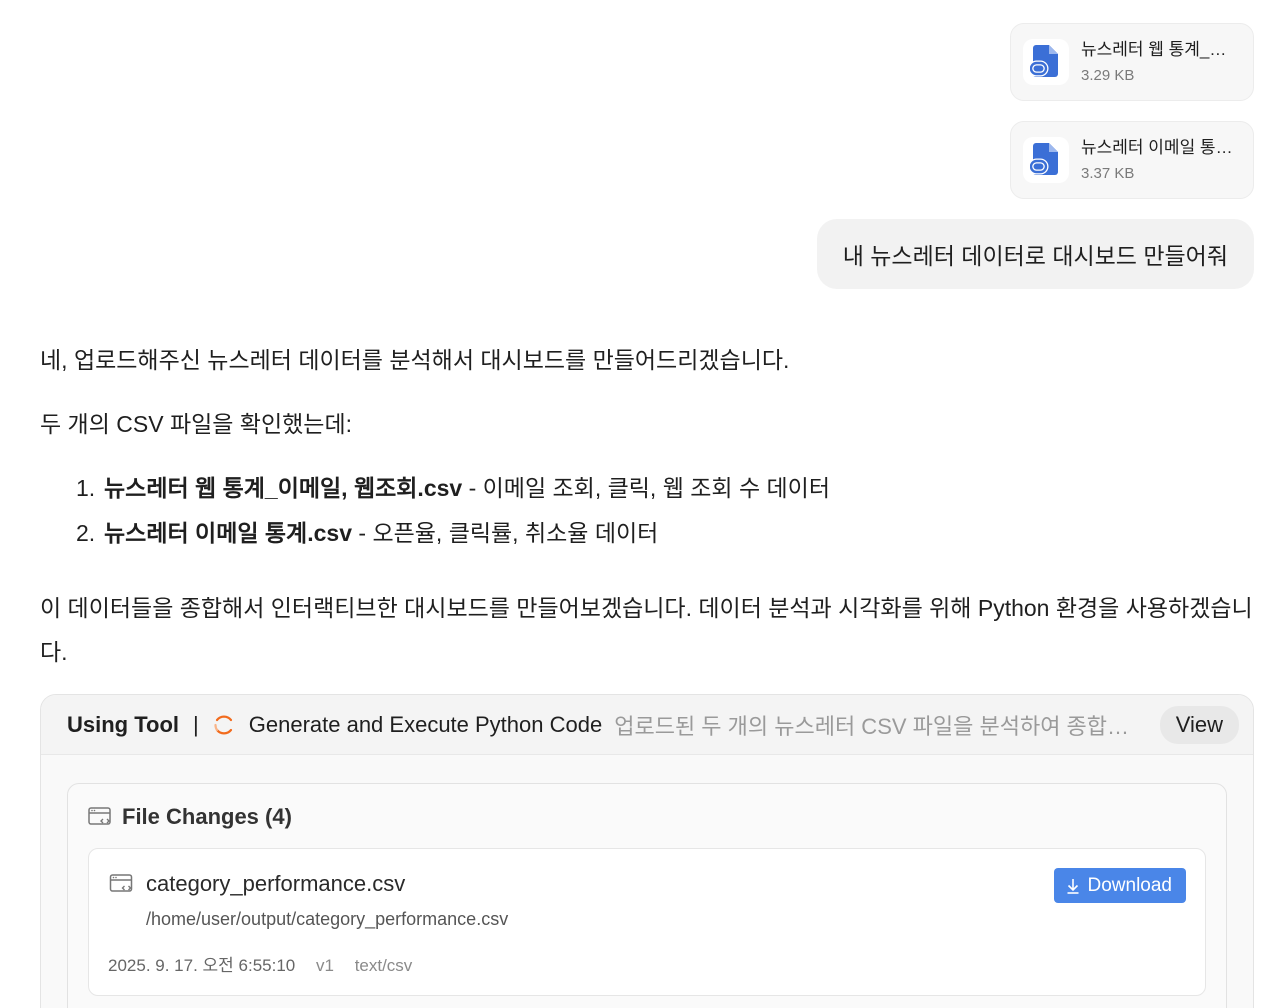 The height and width of the screenshot is (1008, 1276). I want to click on loading-spinner-icon, so click(223, 724).